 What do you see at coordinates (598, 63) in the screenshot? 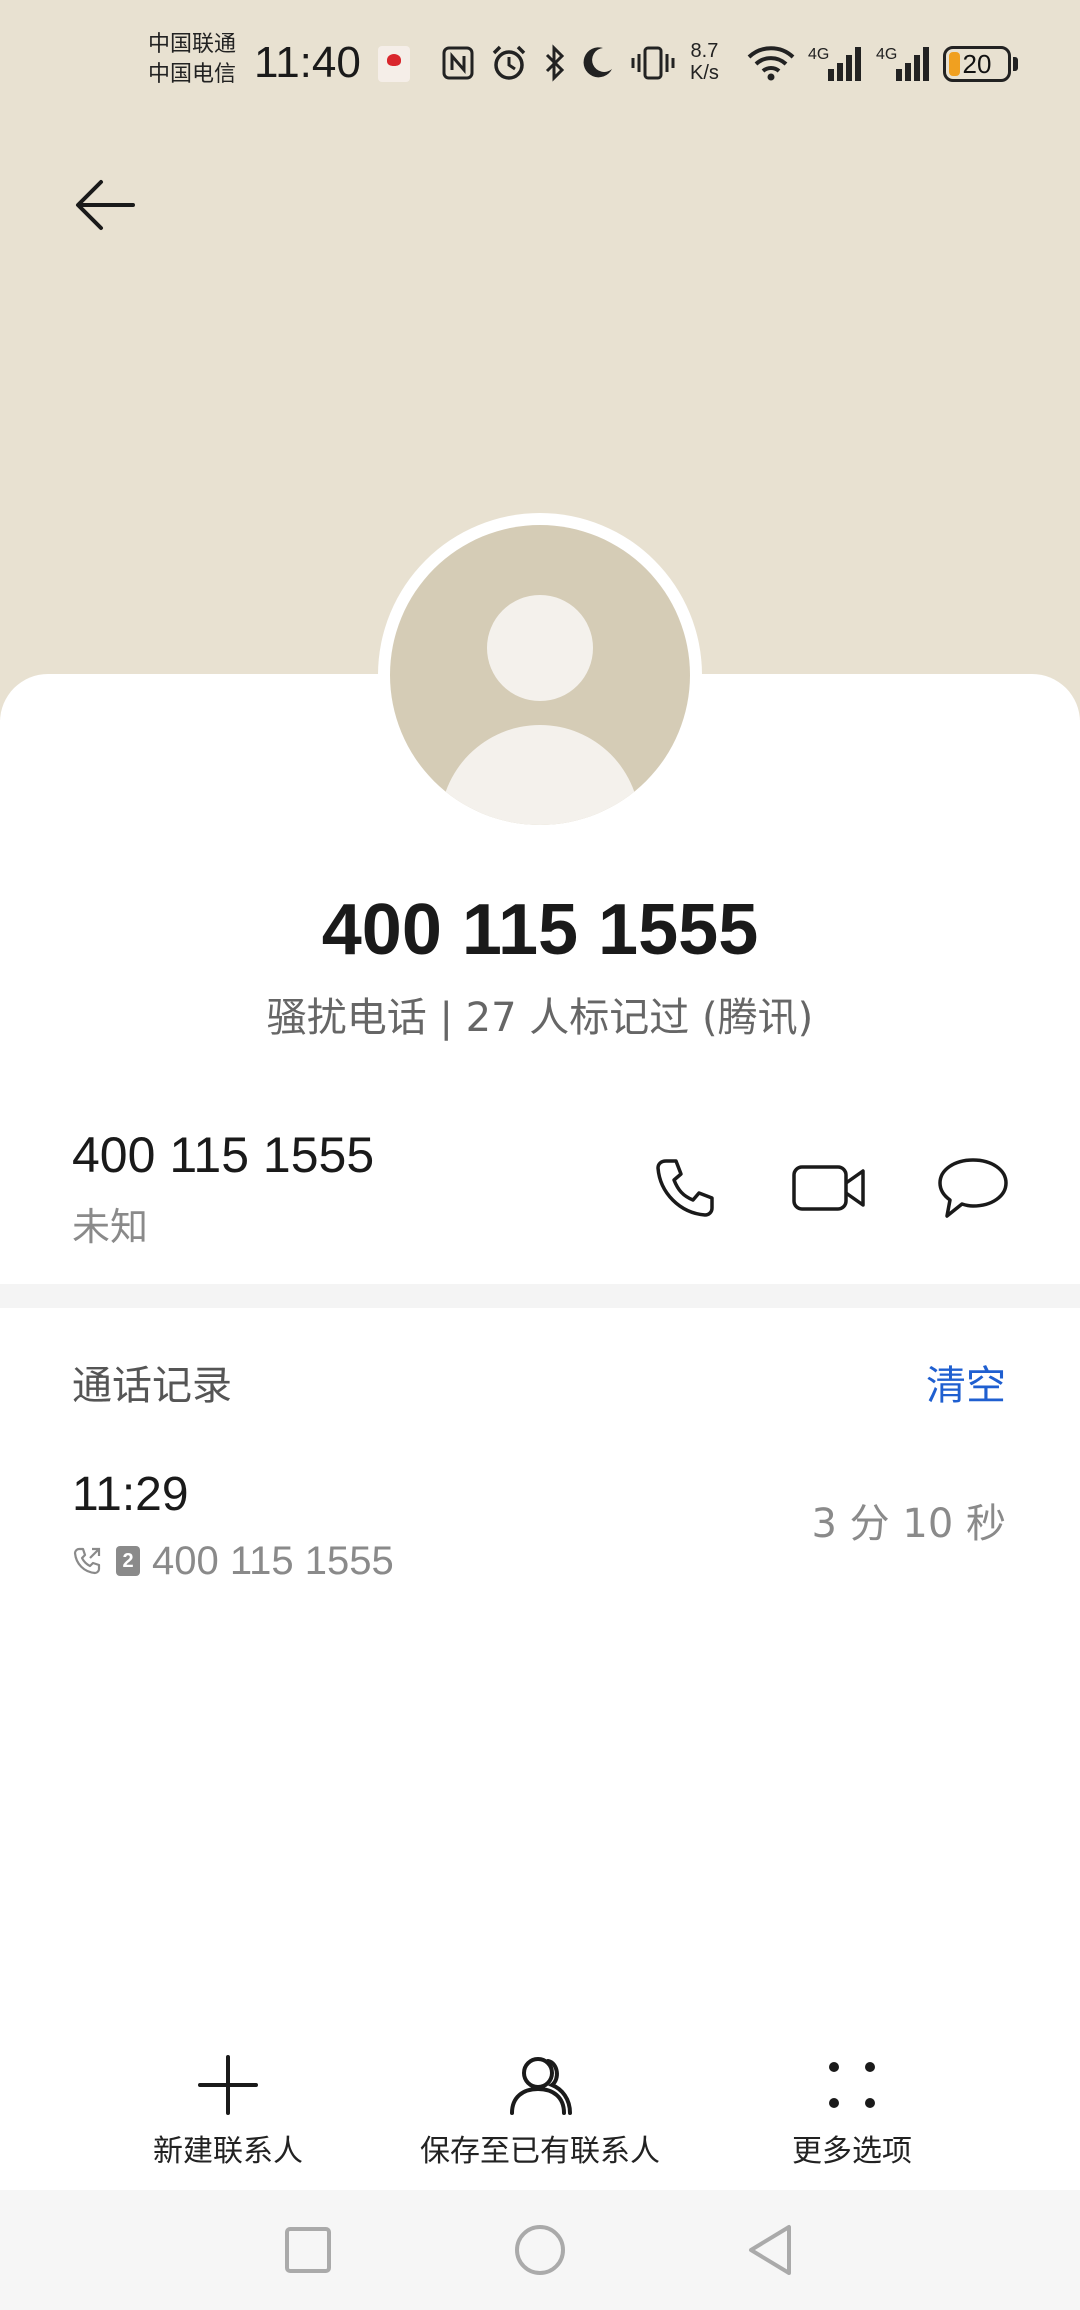
I see `do-not-disturb-moon-icon` at bounding box center [598, 63].